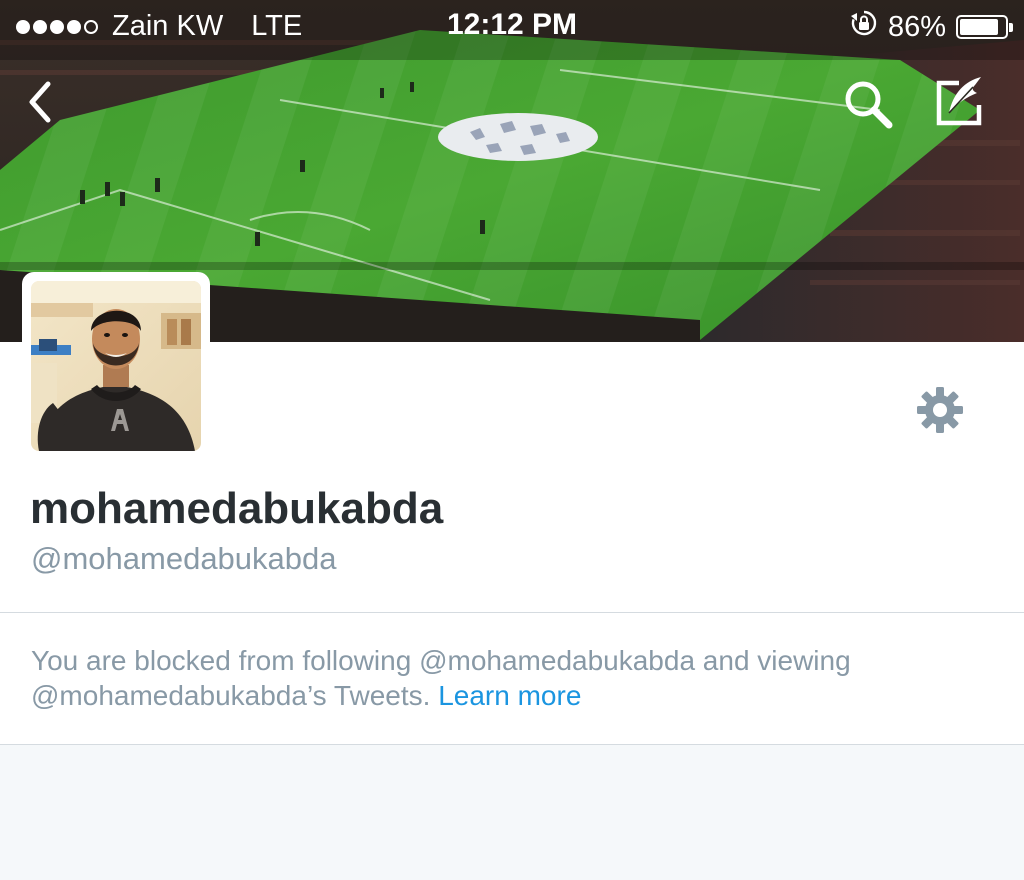  I want to click on back-button, so click(40, 102).